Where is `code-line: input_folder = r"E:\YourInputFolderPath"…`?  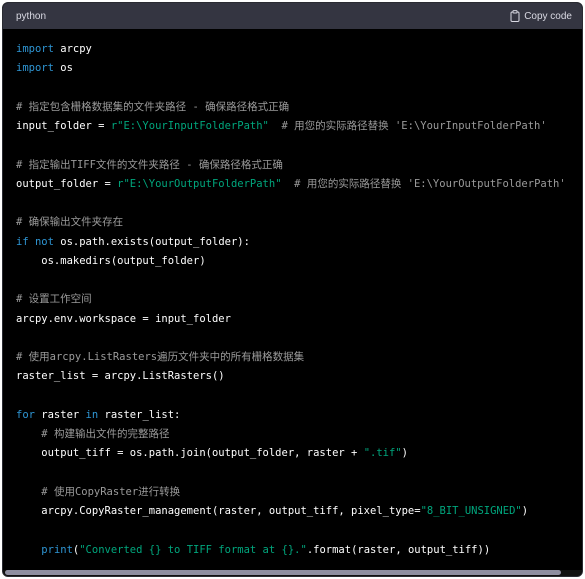 code-line: input_folder = r"E:\YourInputFolderPath"… is located at coordinates (299, 126).